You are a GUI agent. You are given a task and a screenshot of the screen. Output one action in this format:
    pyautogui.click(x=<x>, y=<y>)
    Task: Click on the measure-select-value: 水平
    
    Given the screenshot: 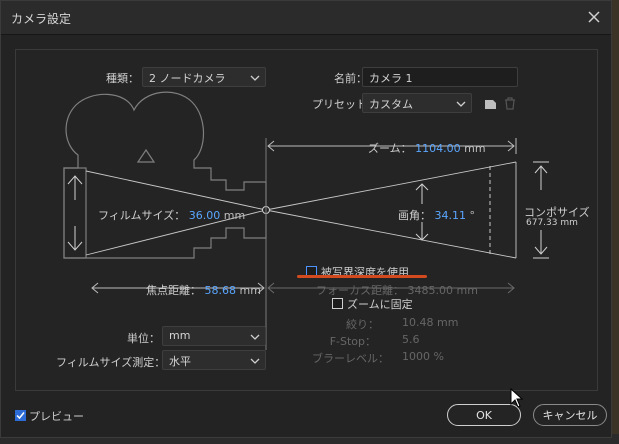 What is the action you would take?
    pyautogui.click(x=180, y=361)
    